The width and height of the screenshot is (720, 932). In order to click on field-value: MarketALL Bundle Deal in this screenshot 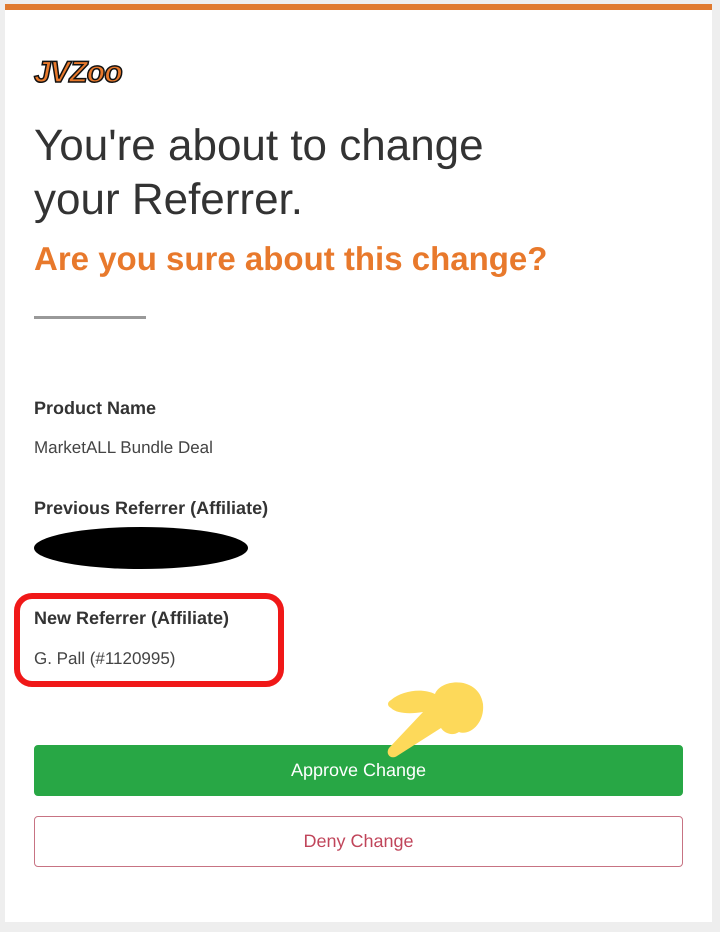, I will do `click(124, 448)`.